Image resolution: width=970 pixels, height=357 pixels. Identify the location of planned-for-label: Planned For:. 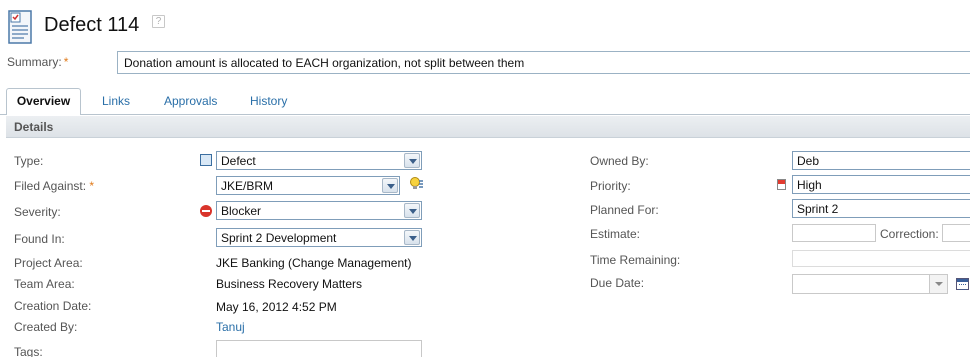
(624, 210).